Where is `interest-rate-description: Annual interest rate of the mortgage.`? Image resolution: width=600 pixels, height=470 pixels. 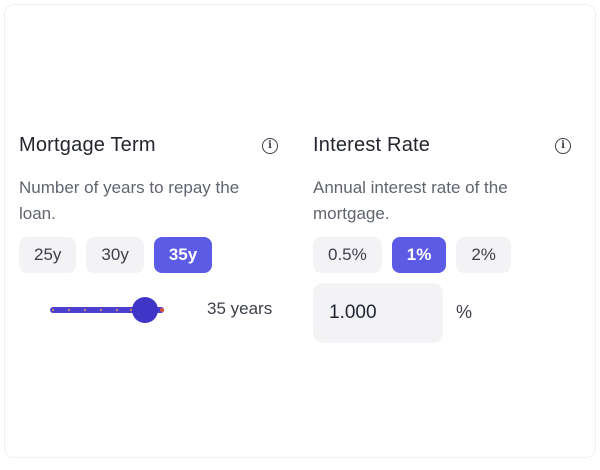 interest-rate-description: Annual interest rate of the mortgage. is located at coordinates (410, 200).